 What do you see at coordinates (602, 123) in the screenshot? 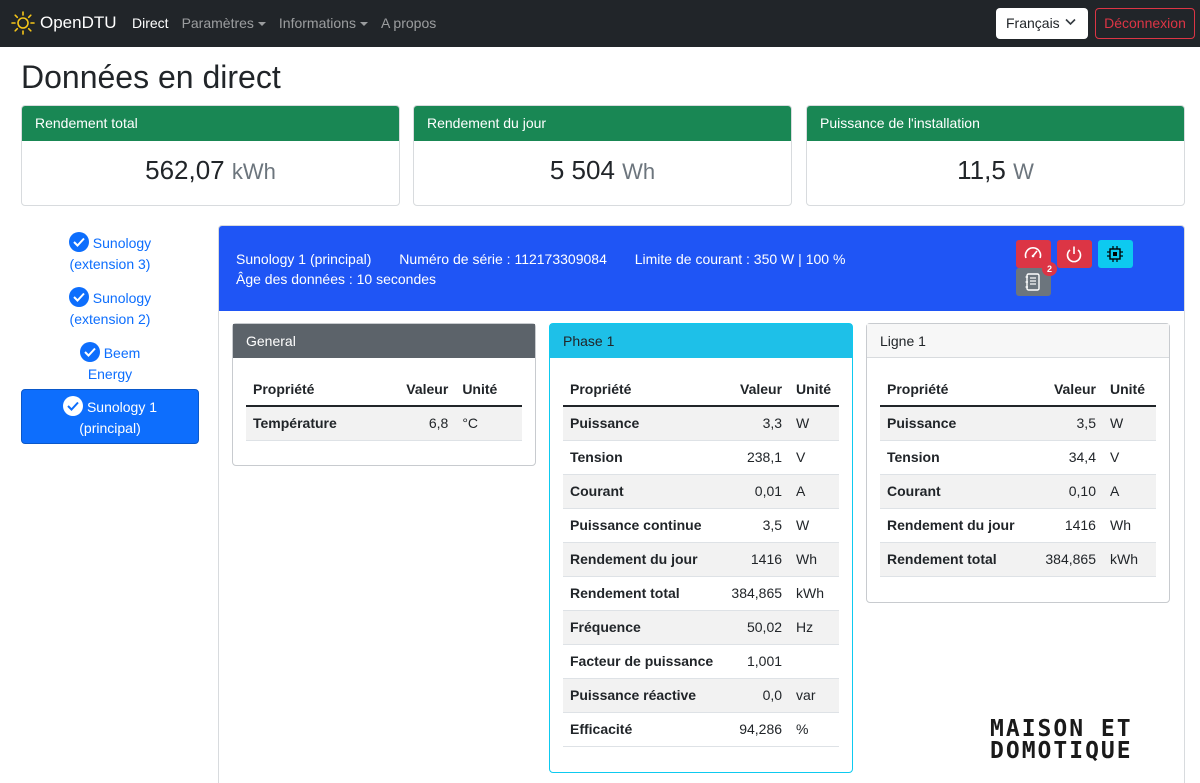
I see `summary-card-title: Rendement du jour` at bounding box center [602, 123].